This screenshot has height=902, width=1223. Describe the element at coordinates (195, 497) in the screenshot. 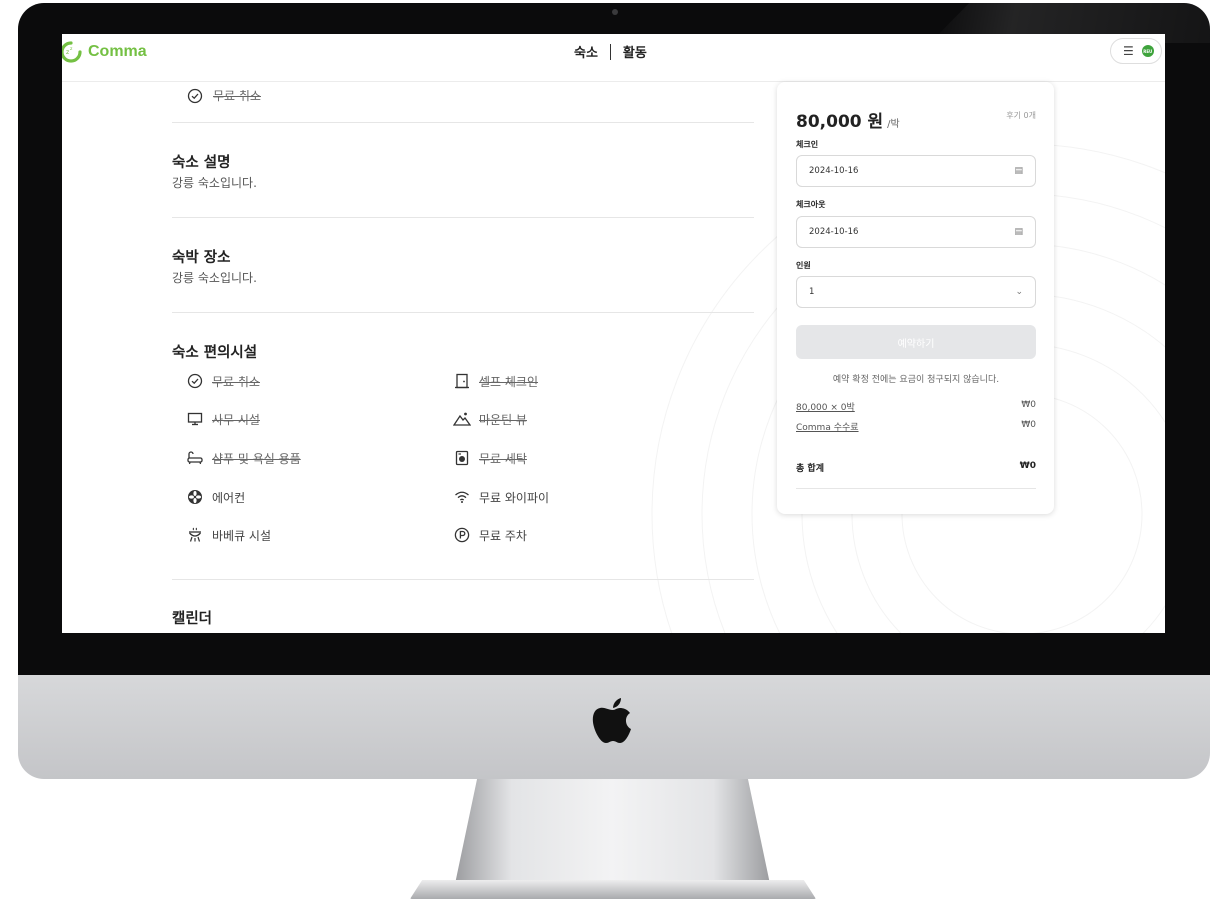

I see `fan-icon` at that location.